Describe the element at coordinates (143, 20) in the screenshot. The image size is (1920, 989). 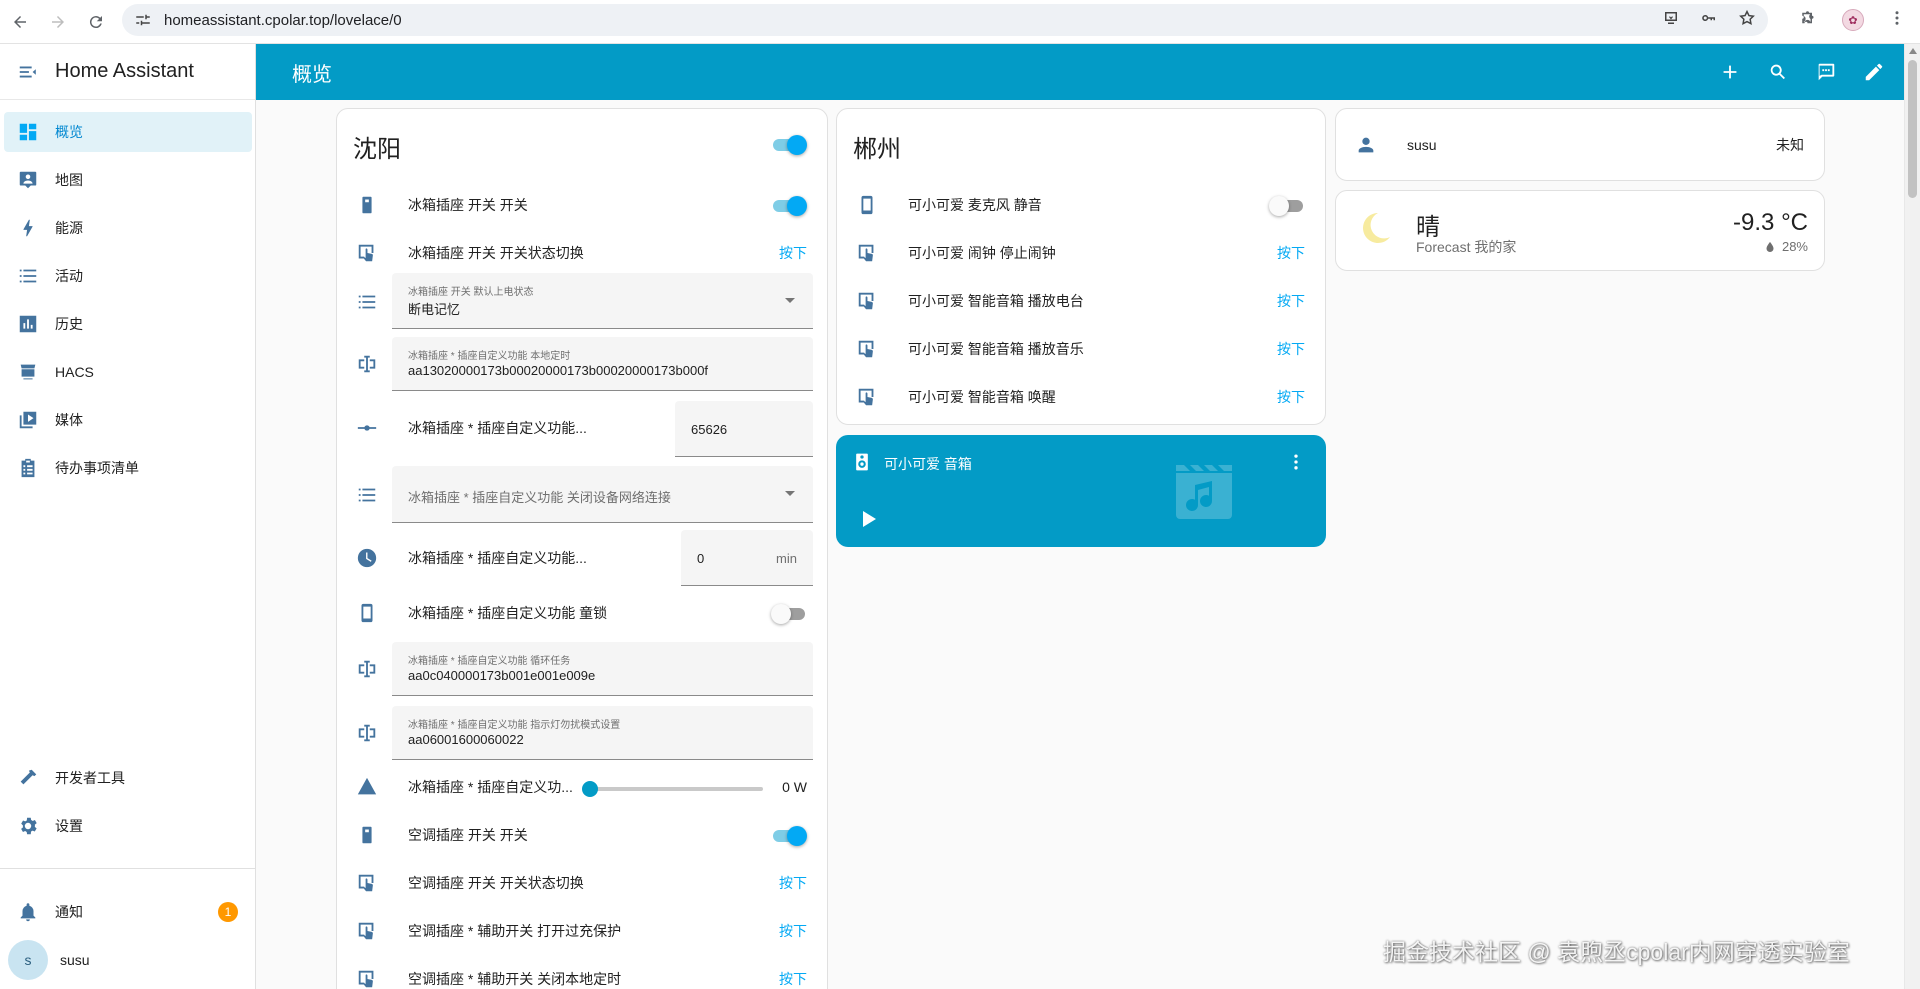
I see `site-settings-icon` at that location.